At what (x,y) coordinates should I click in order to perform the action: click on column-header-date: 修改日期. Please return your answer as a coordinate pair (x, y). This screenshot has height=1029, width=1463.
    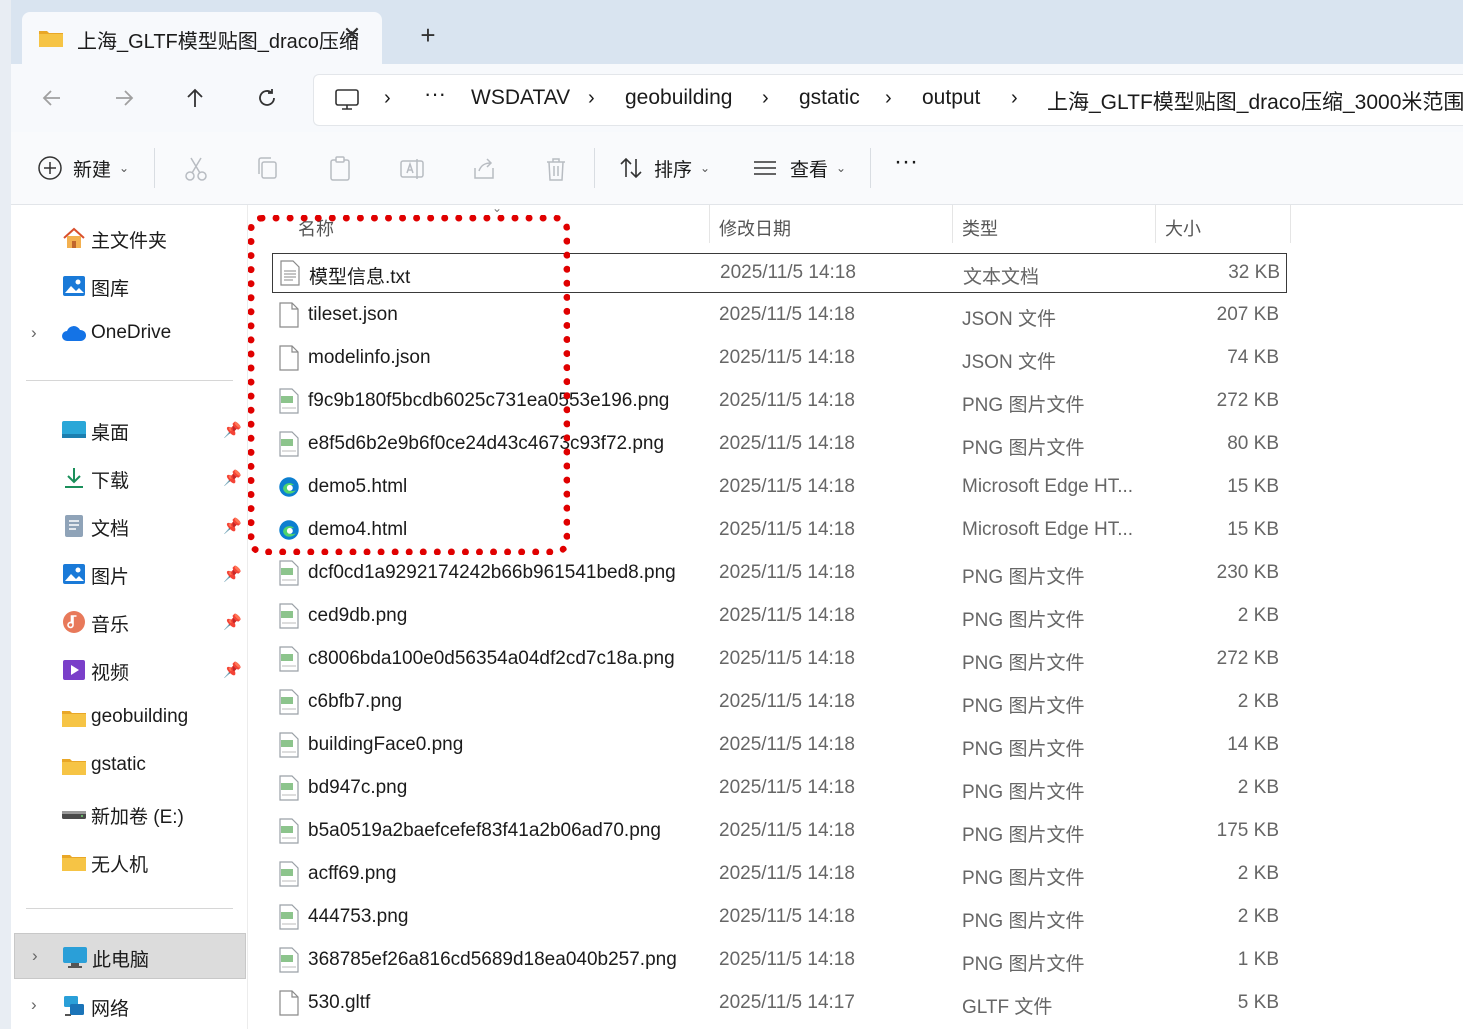
    Looking at the image, I should click on (755, 228).